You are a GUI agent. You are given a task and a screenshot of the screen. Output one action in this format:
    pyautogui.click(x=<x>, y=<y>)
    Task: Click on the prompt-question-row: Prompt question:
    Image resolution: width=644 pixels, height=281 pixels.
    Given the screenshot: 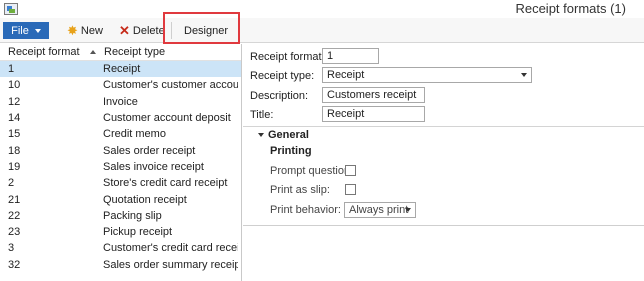 What is the action you would take?
    pyautogui.click(x=330, y=172)
    